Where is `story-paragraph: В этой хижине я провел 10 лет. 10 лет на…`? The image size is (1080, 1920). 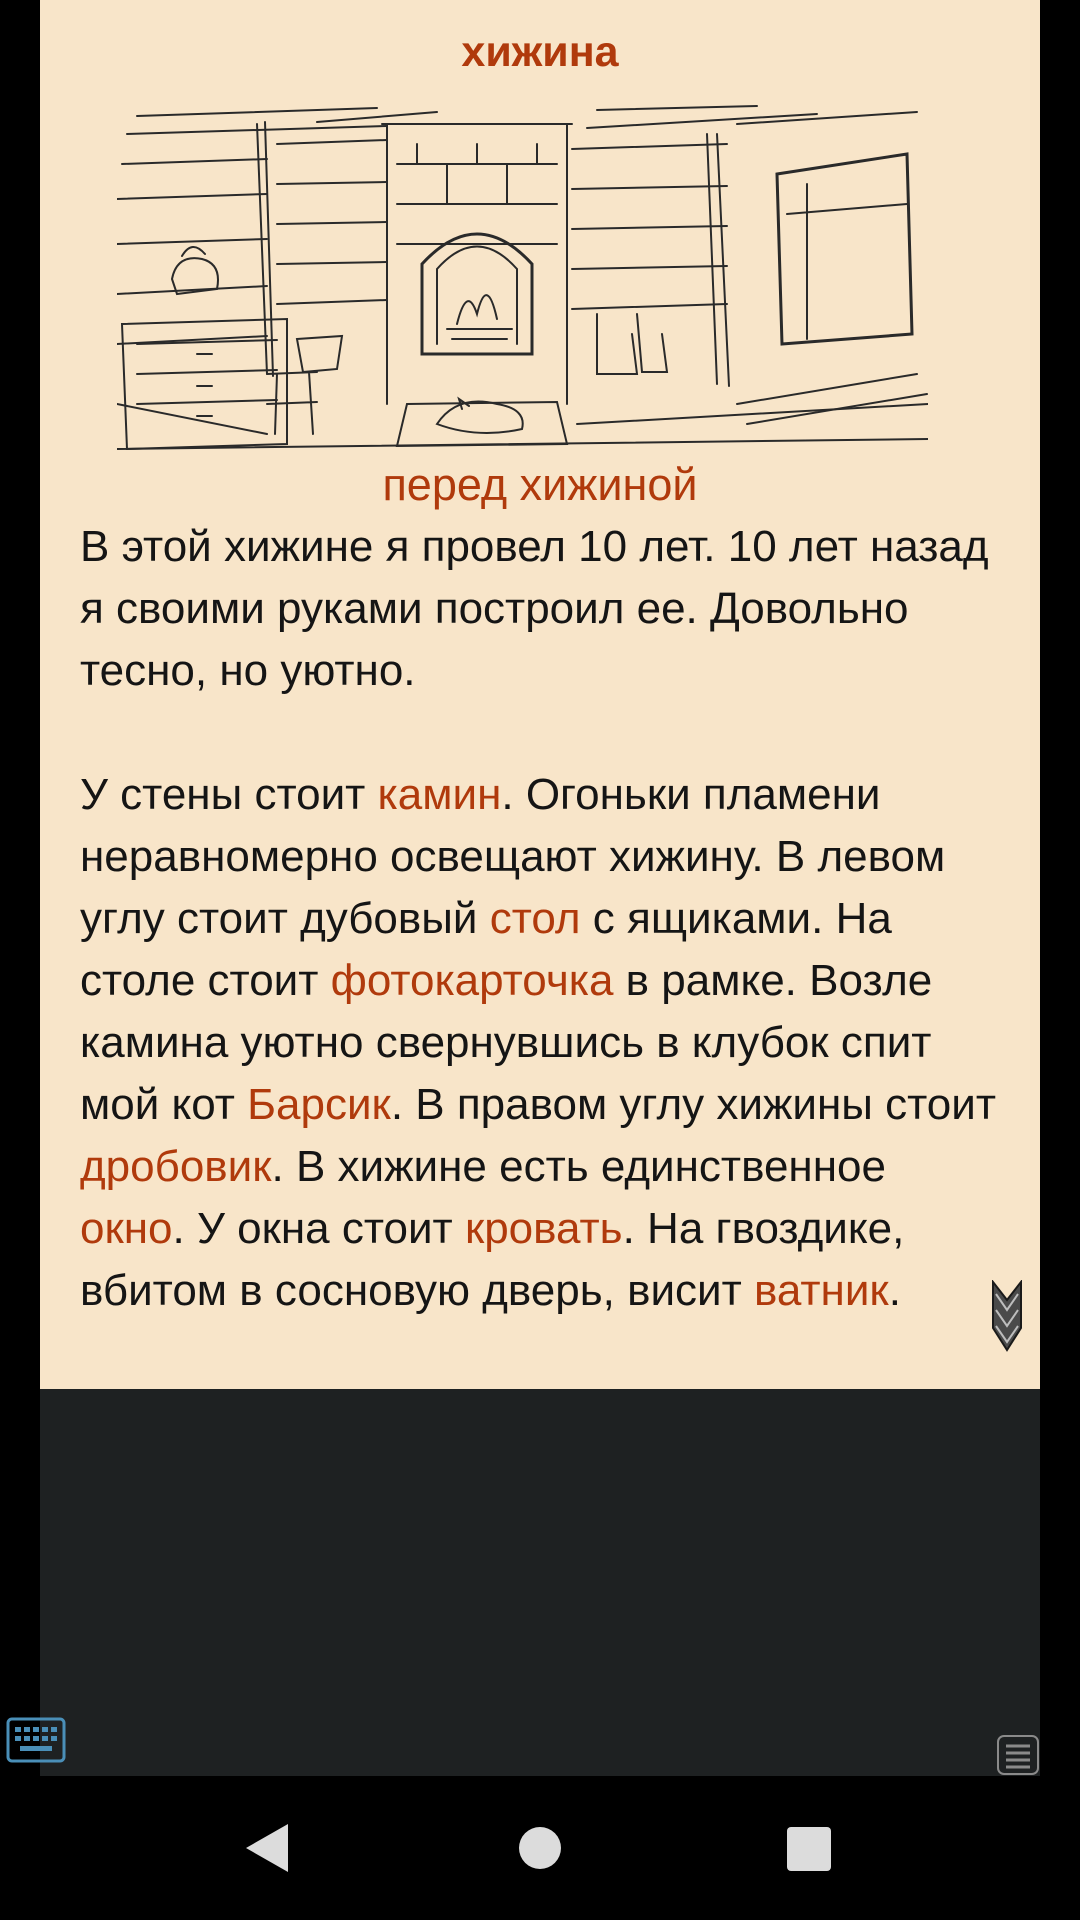 story-paragraph: В этой хижине я провел 10 лет. 10 лет на… is located at coordinates (534, 608).